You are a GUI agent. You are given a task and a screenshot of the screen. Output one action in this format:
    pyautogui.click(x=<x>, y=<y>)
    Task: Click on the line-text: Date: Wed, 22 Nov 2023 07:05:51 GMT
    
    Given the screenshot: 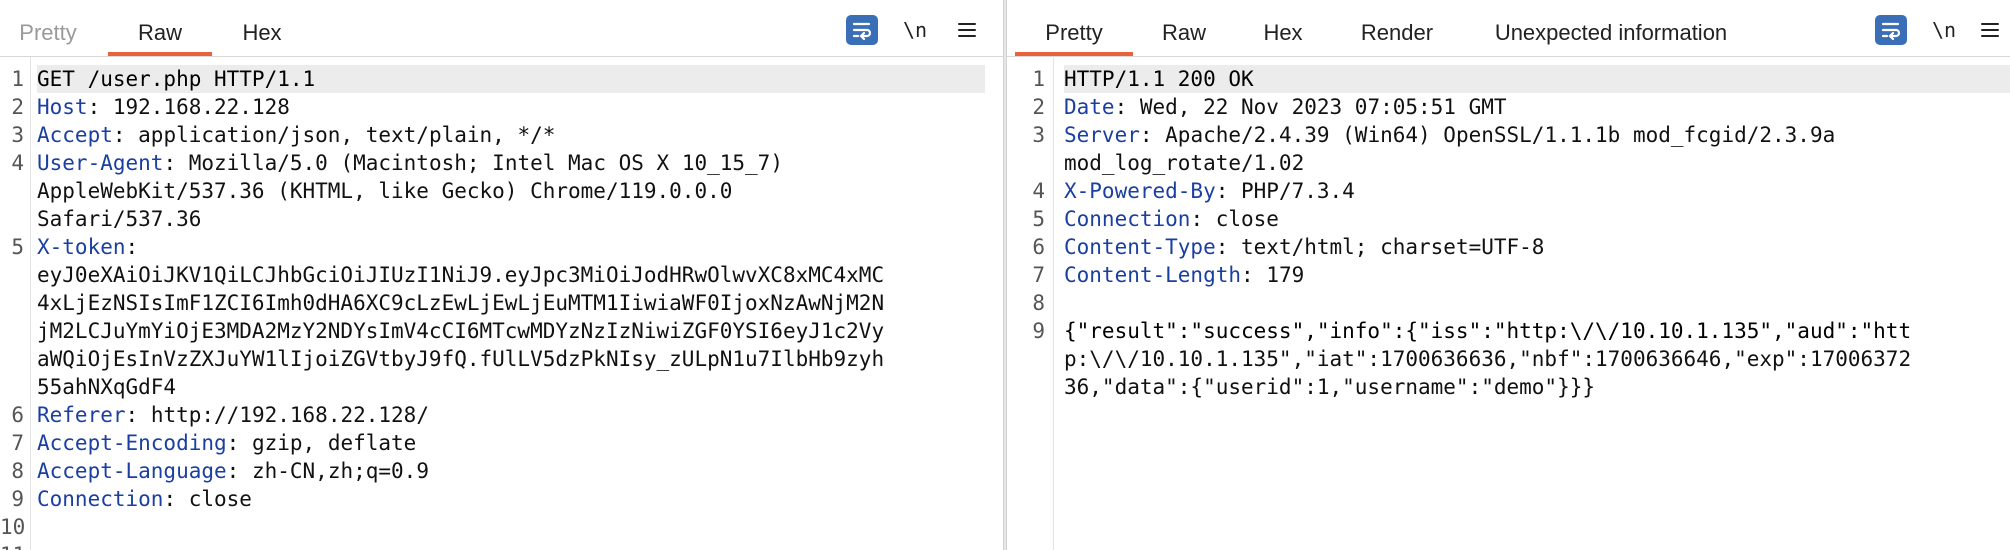 What is the action you would take?
    pyautogui.click(x=1285, y=107)
    